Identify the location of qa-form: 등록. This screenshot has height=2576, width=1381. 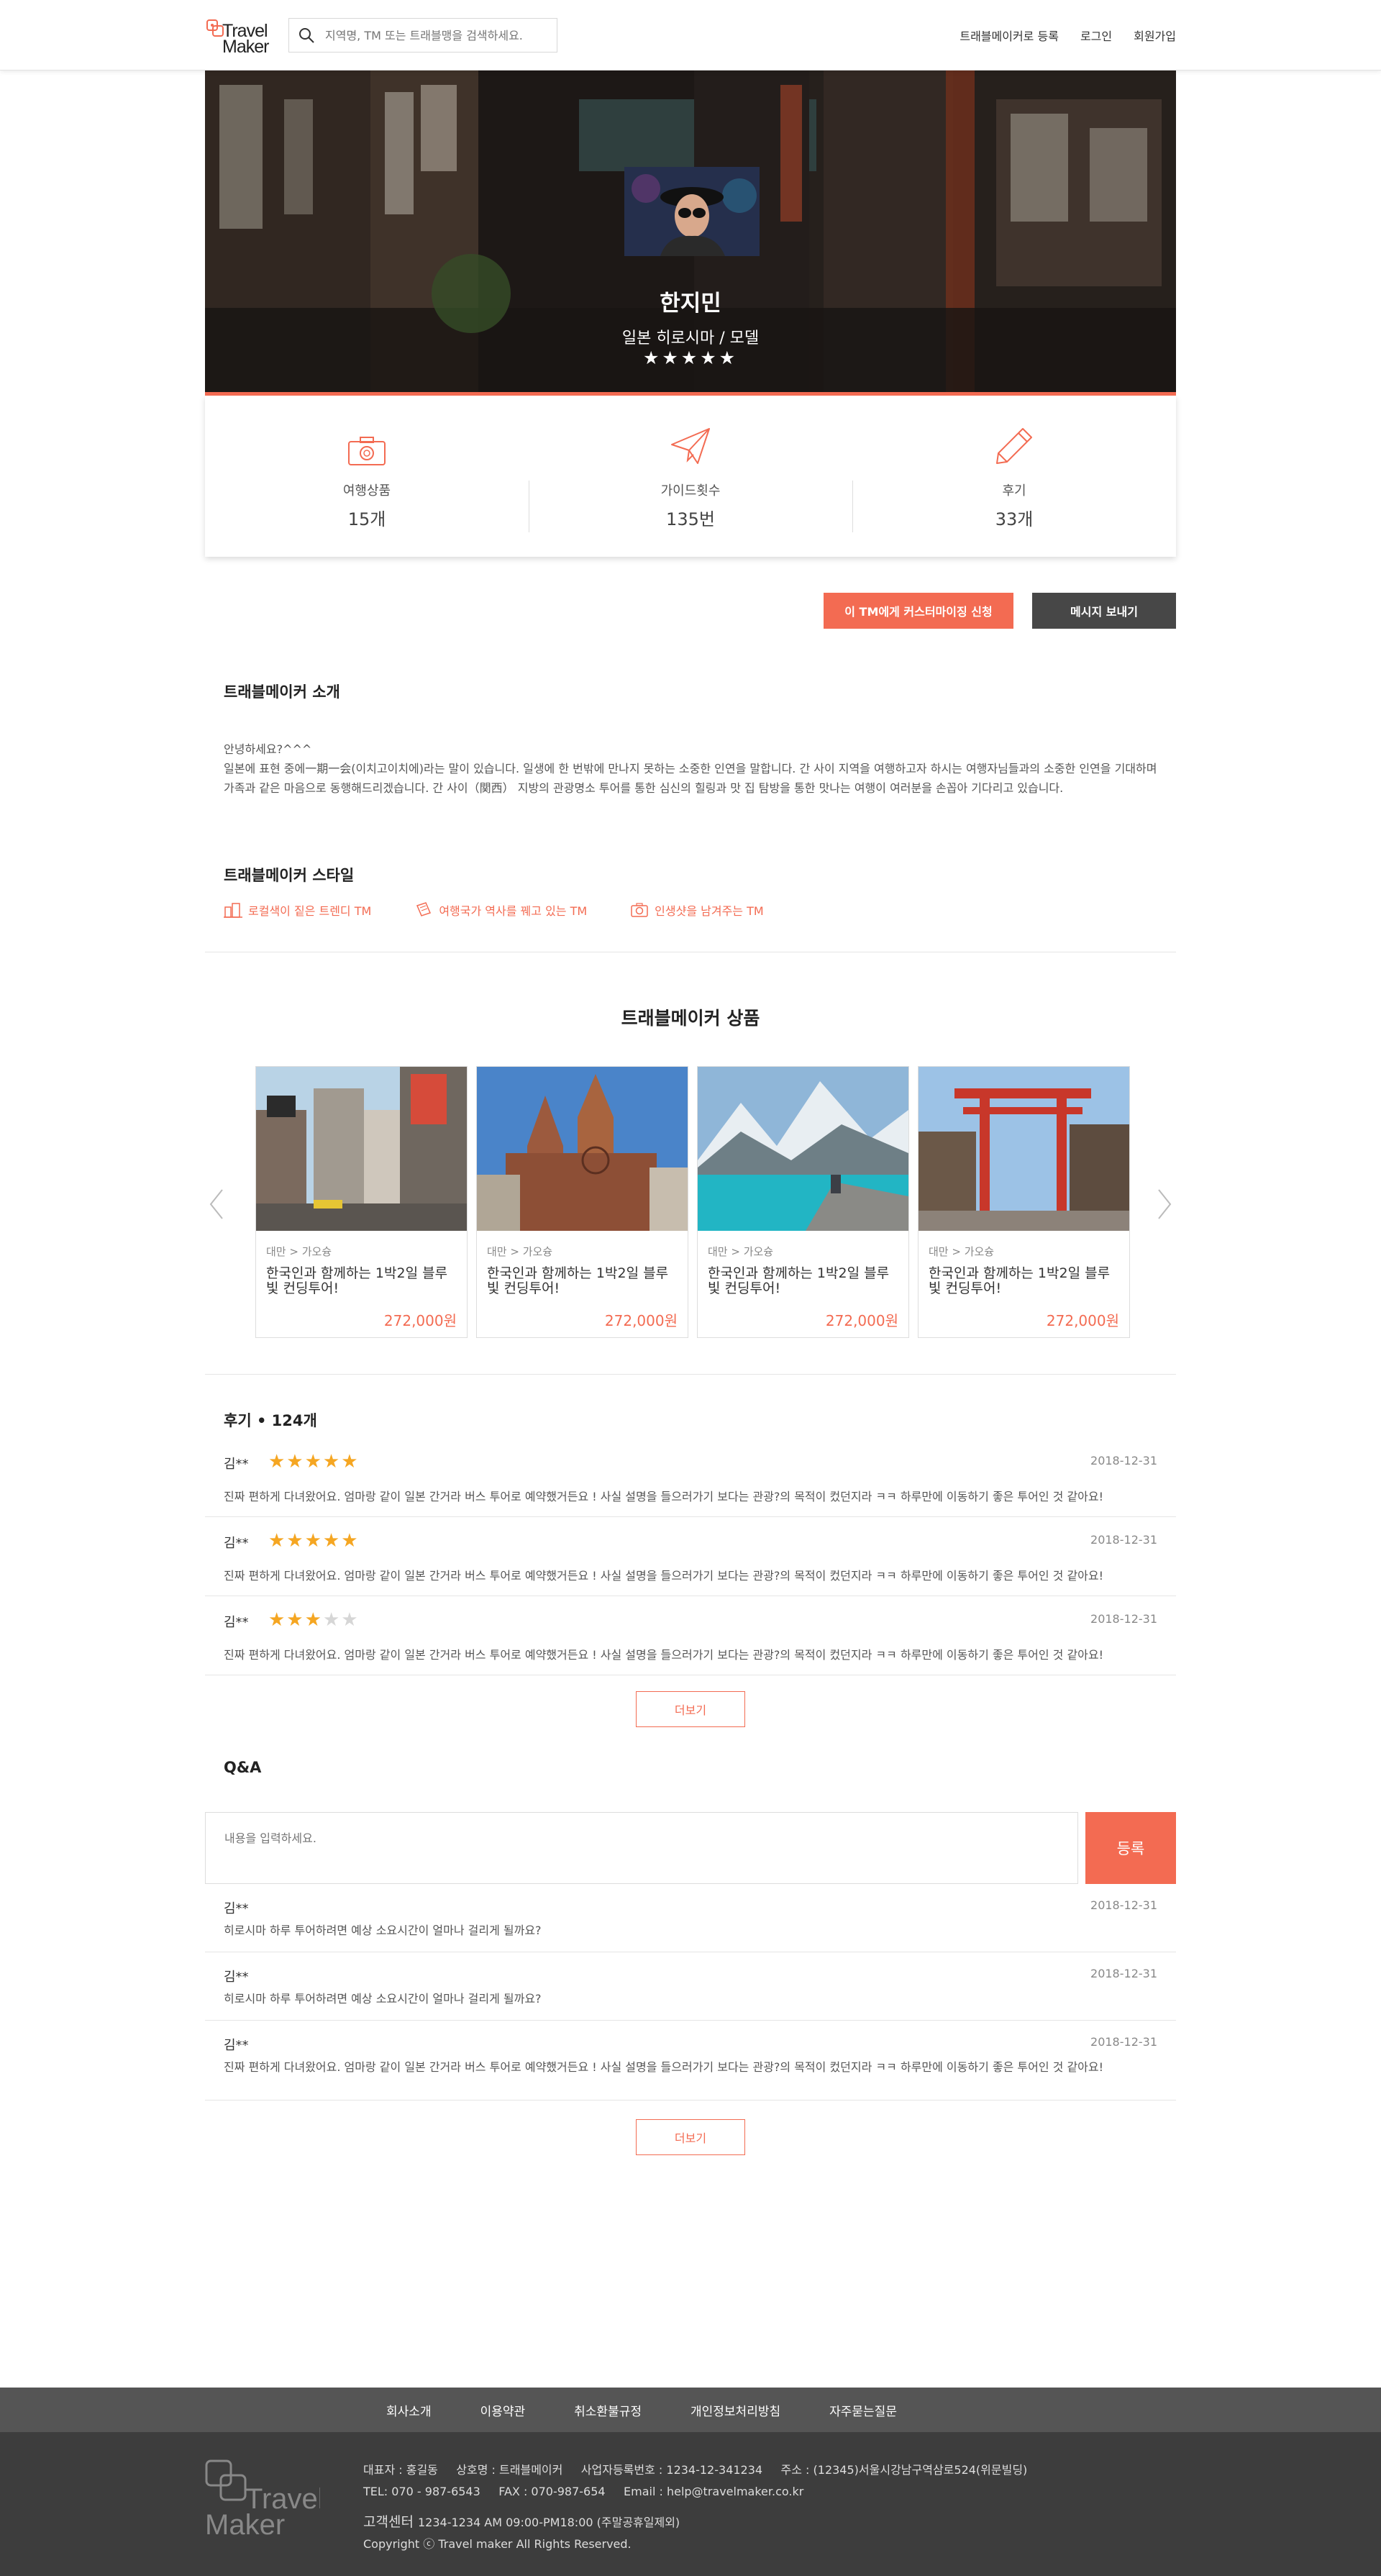
(690, 1848).